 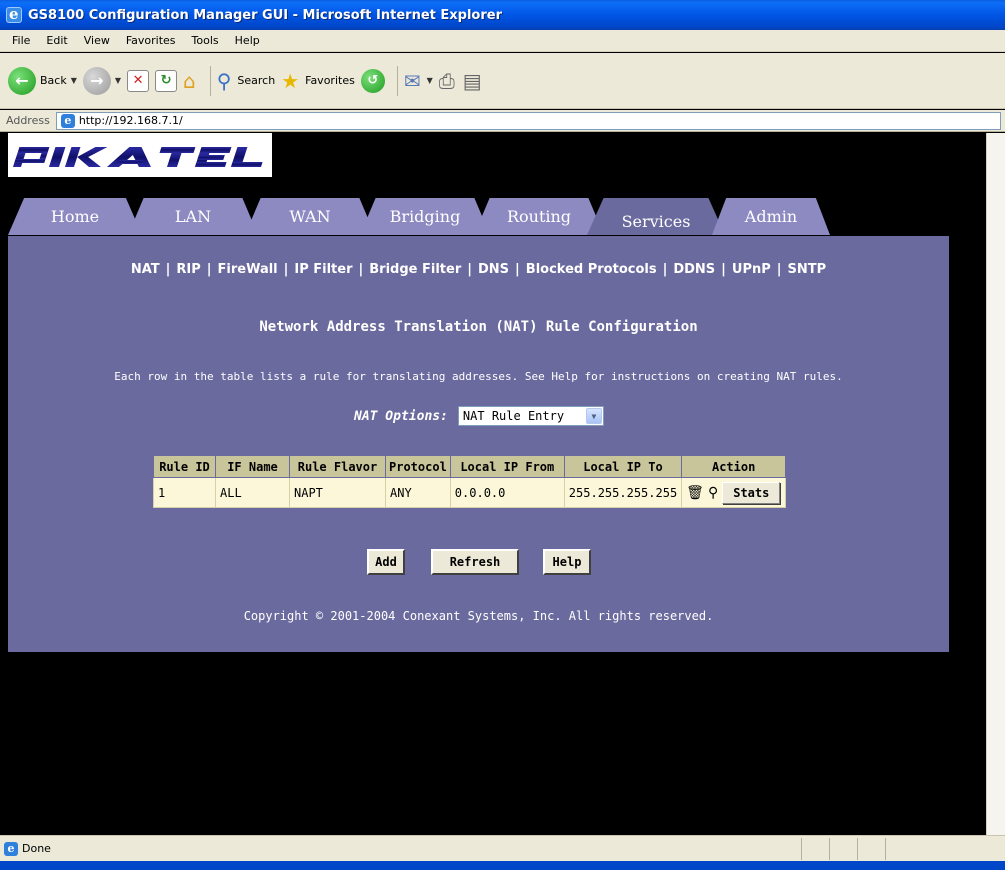 I want to click on nat-options-select: NAT Rule Entry ▼, so click(x=530, y=416).